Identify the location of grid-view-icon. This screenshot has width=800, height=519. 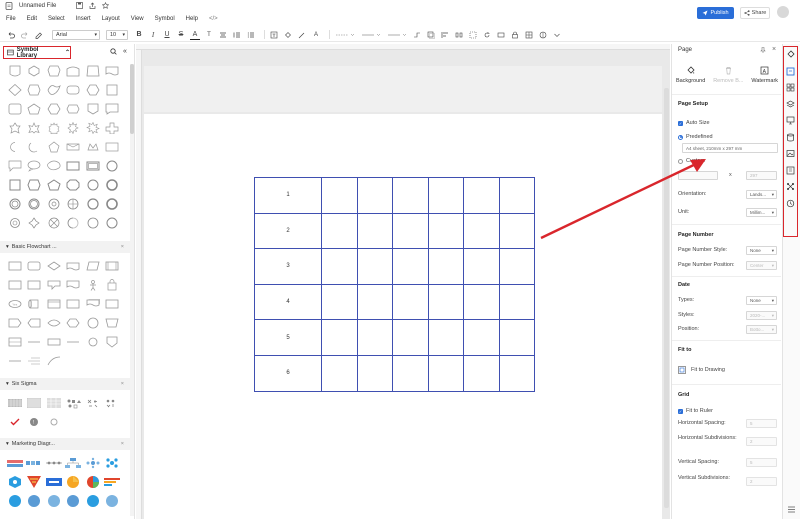
(790, 87).